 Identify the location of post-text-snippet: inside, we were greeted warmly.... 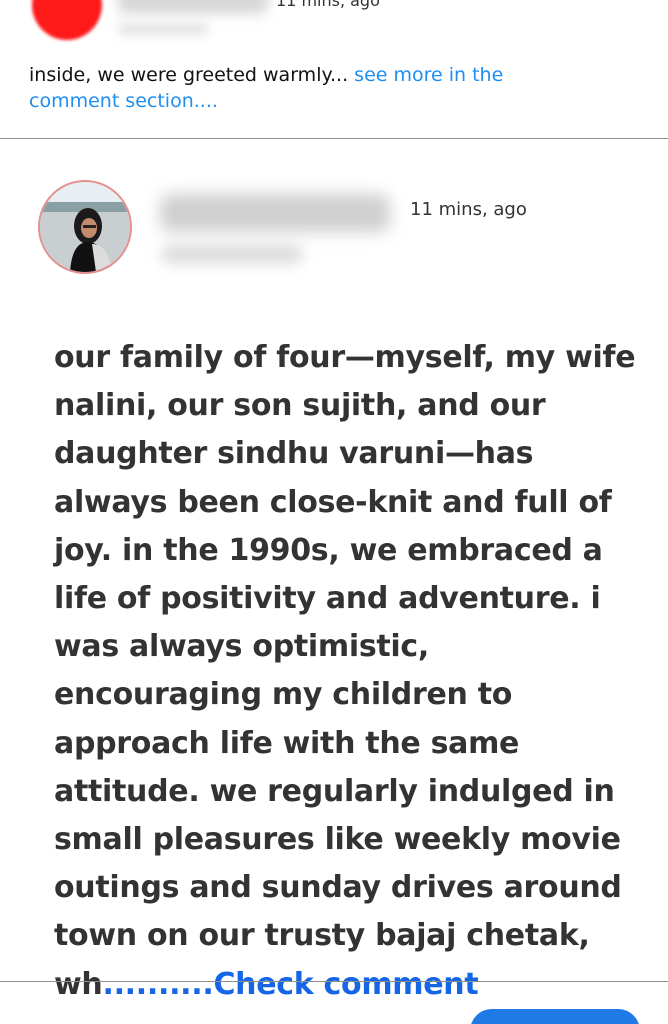
(189, 75).